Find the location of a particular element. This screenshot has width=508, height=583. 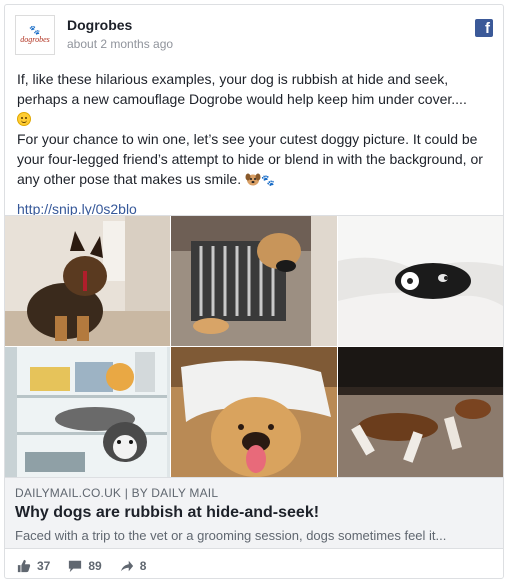

page-name: Dogrobes is located at coordinates (99, 25).